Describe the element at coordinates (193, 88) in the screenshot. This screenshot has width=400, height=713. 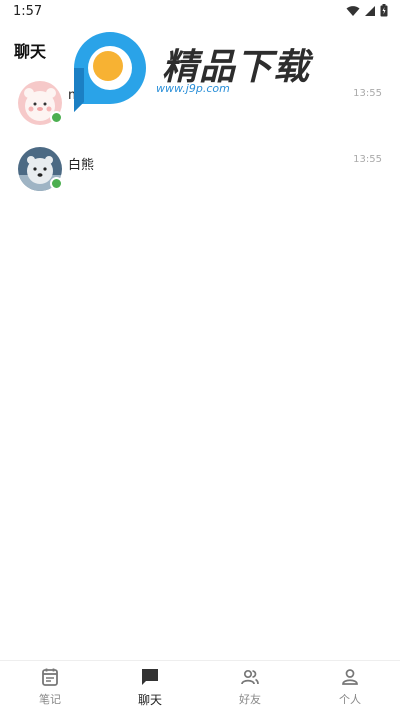
I see `watermark-url: www.j9p.com` at that location.